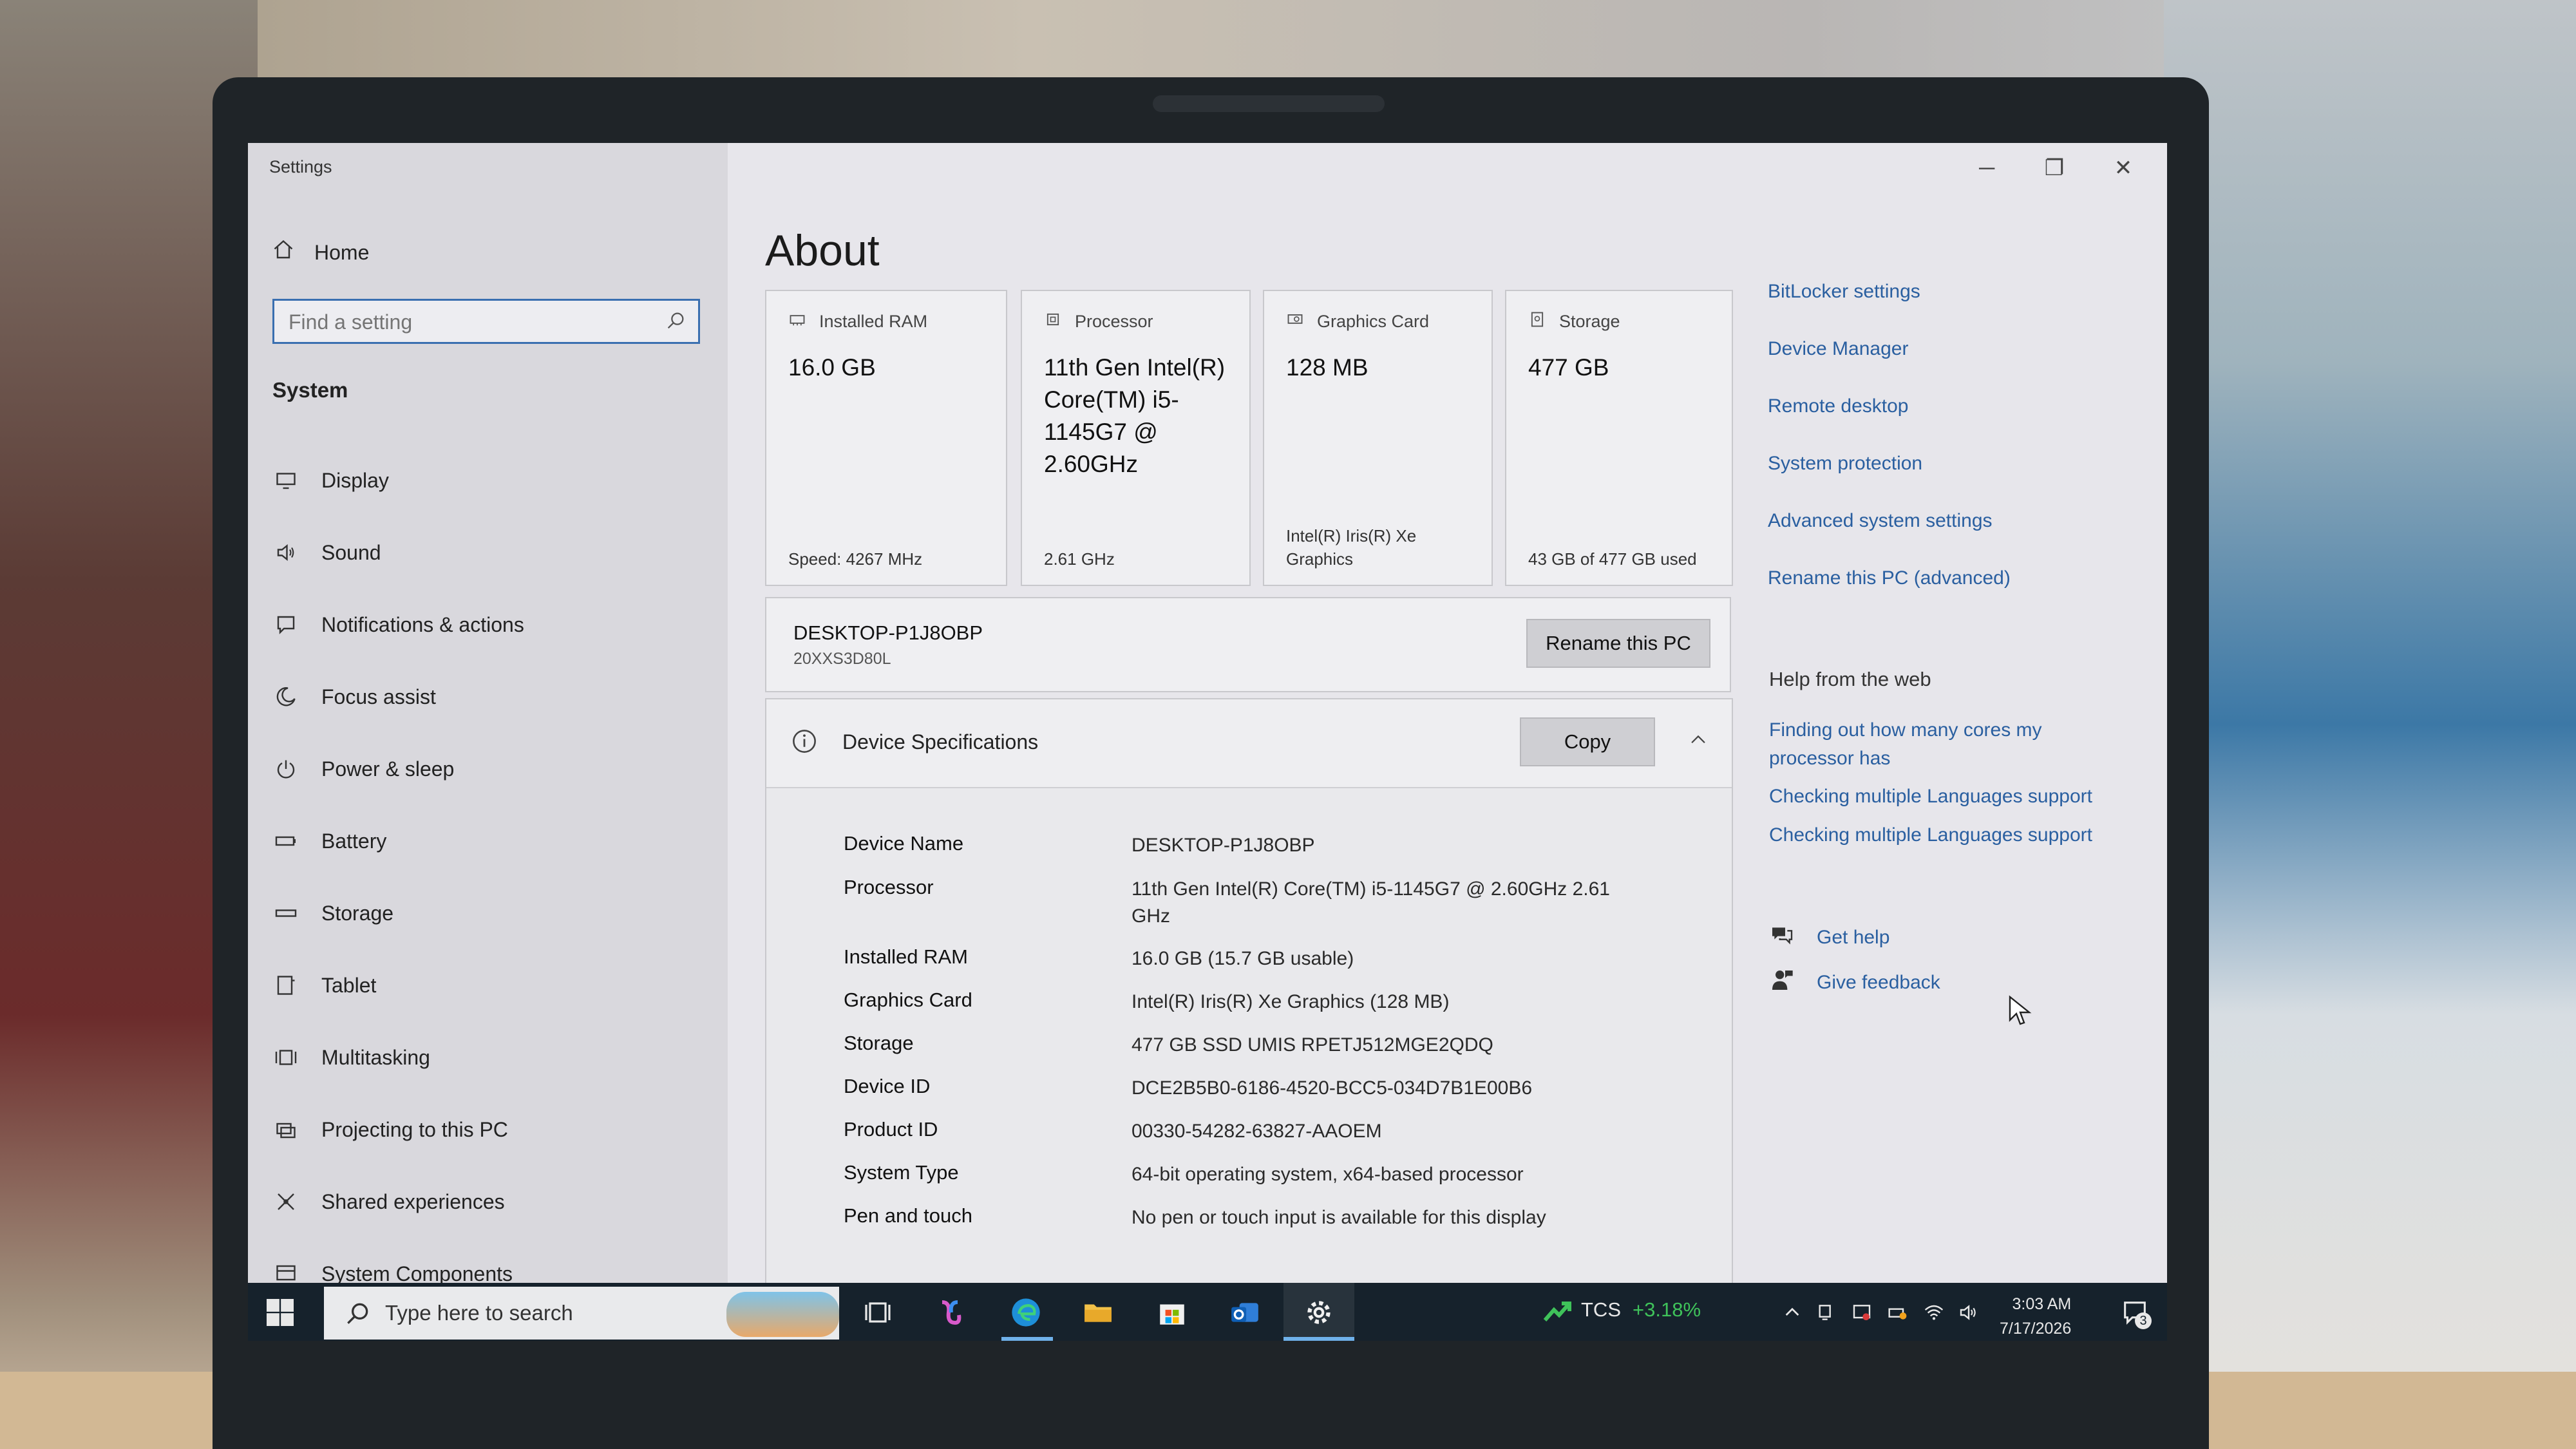  I want to click on disk-icon, so click(1537, 321).